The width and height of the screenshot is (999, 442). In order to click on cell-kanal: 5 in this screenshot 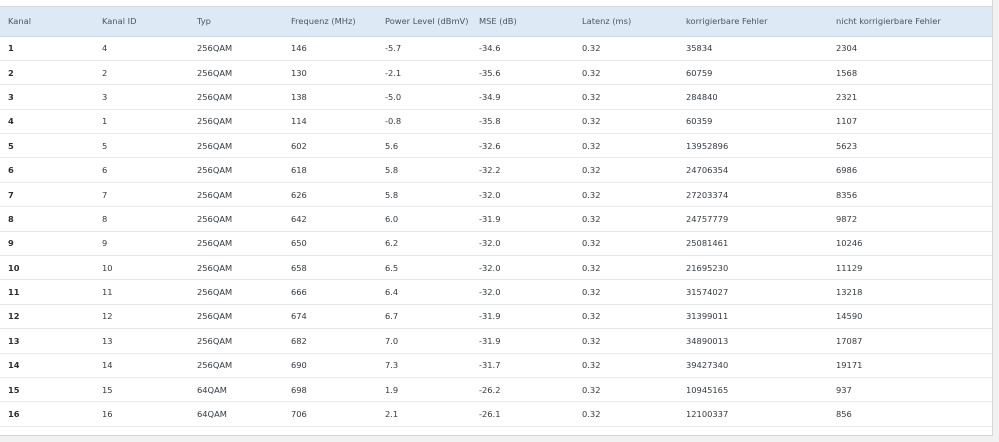, I will do `click(47, 146)`.